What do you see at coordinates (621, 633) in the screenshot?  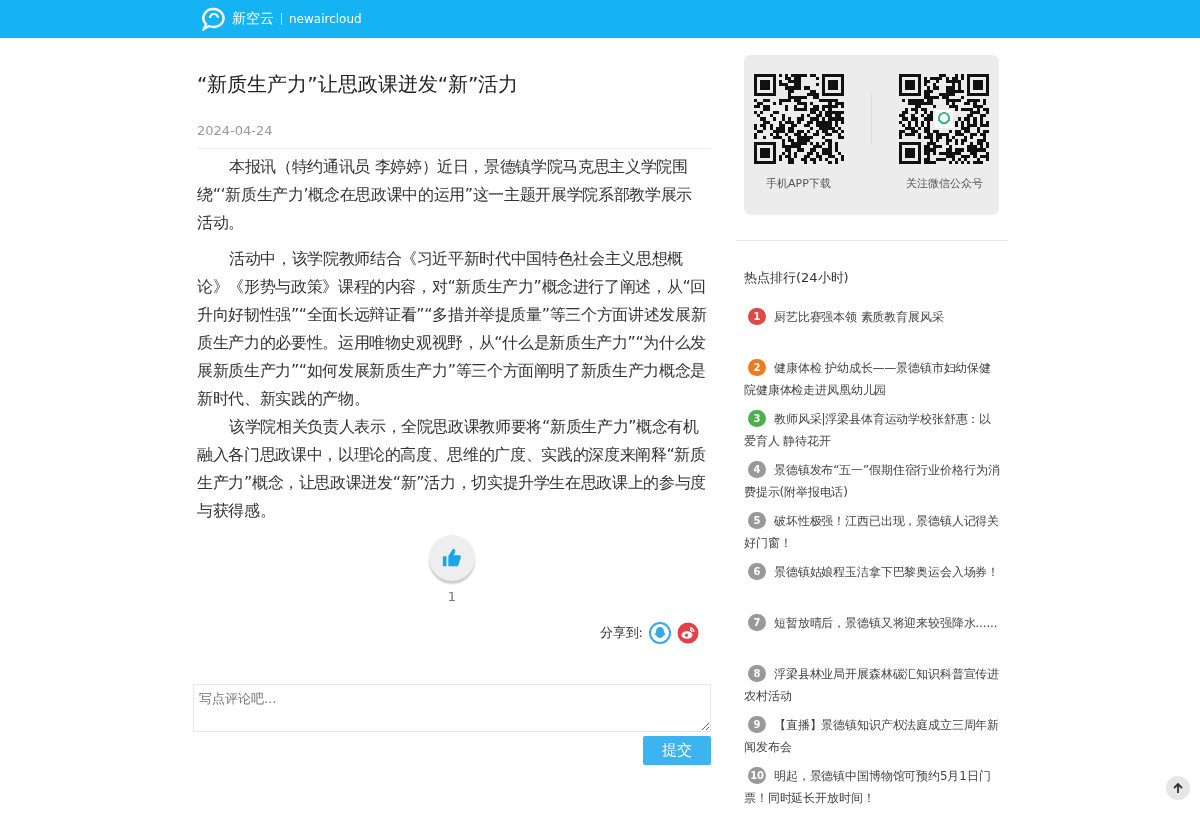 I see `share-label: 分享到:` at bounding box center [621, 633].